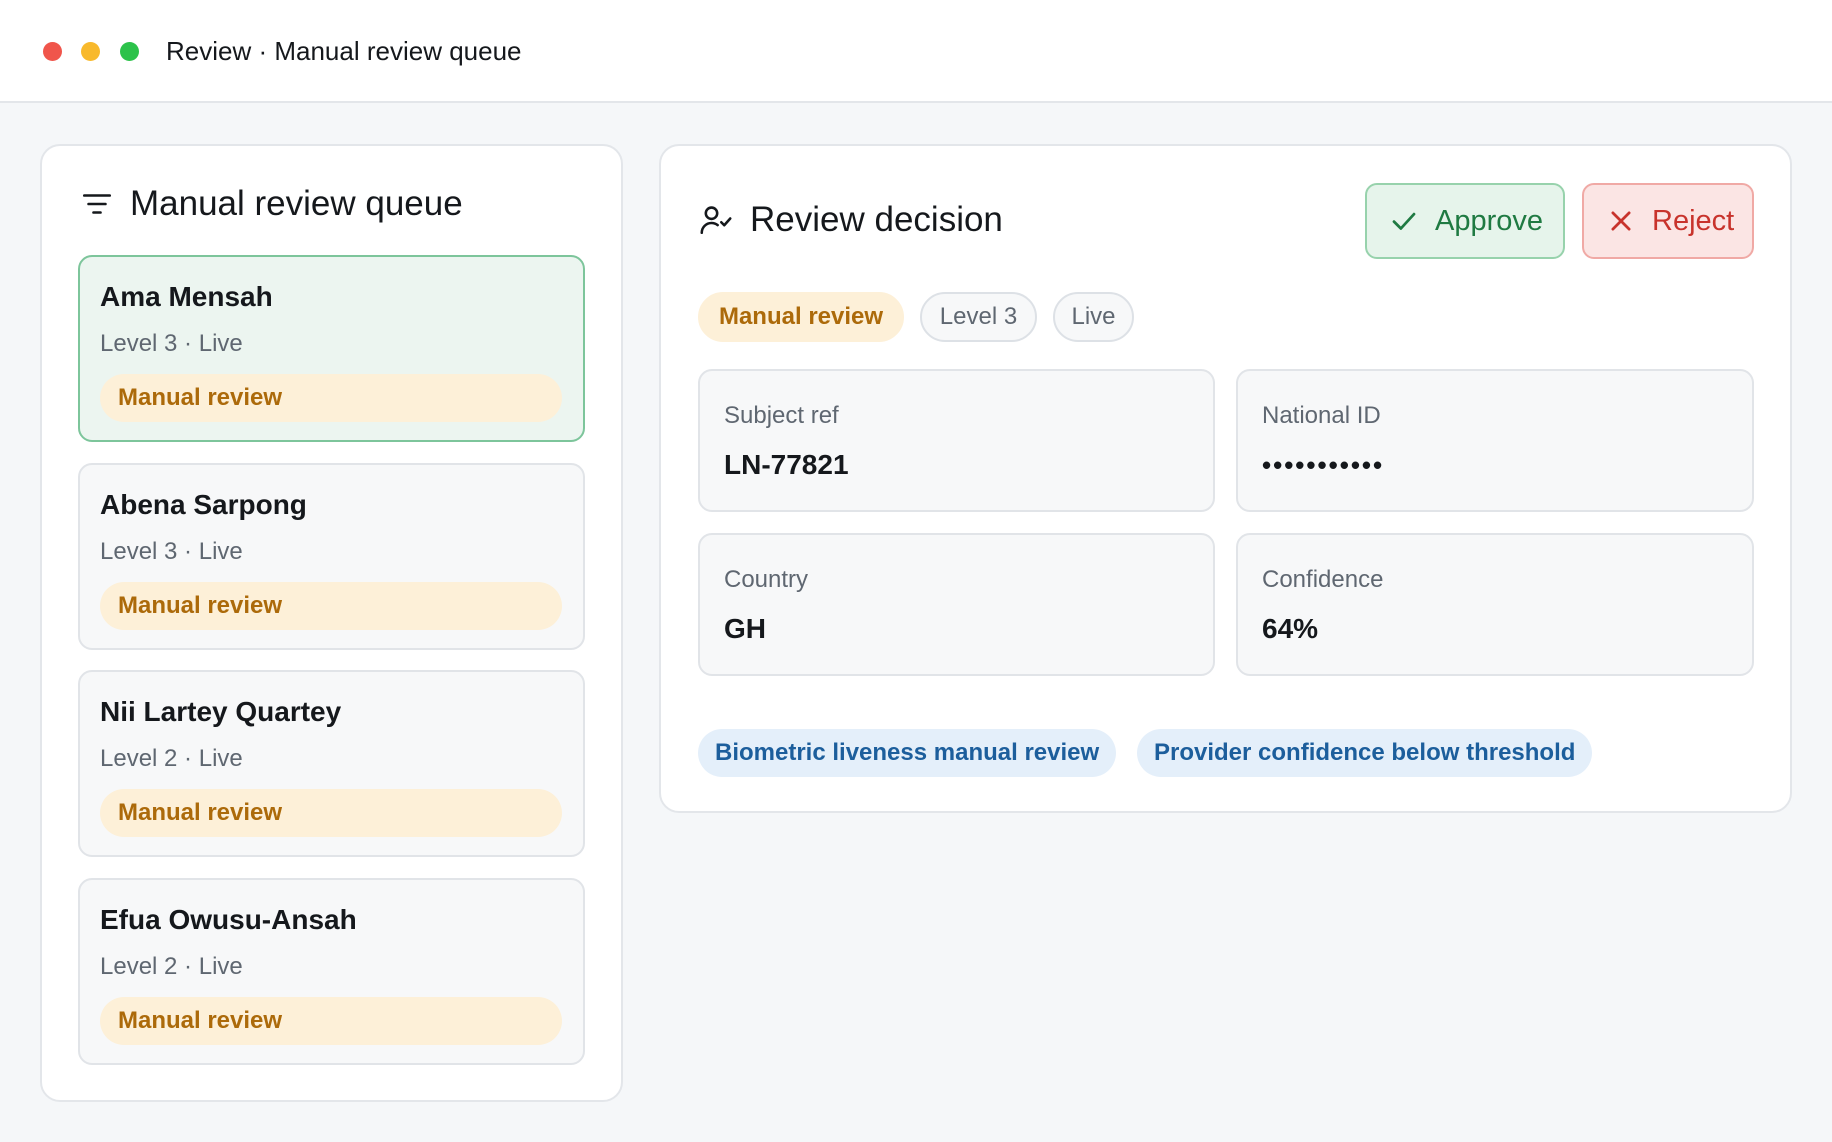 The image size is (1832, 1142). Describe the element at coordinates (1093, 317) in the screenshot. I see `mode-tag: Live` at that location.